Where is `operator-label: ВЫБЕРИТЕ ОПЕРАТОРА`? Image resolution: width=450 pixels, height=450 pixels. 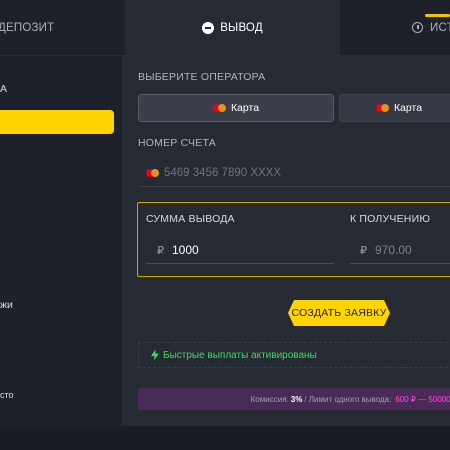
operator-label: ВЫБЕРИТЕ ОПЕРАТОРА is located at coordinates (202, 77).